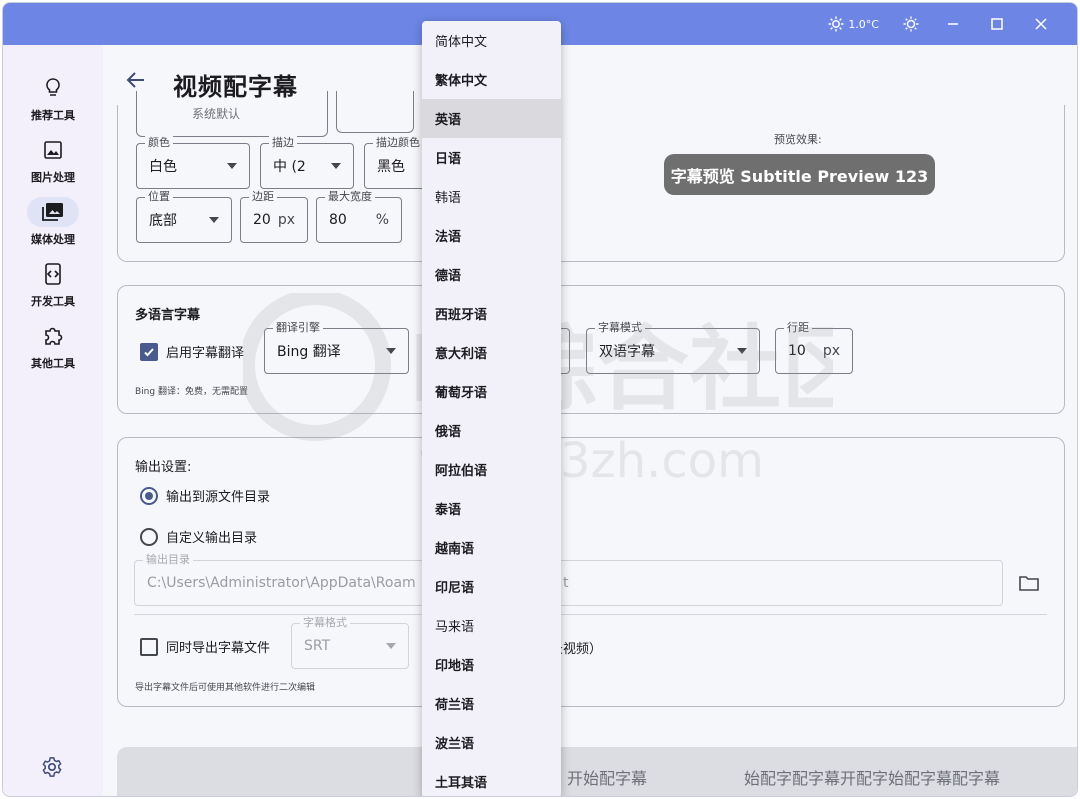 This screenshot has width=1080, height=799. What do you see at coordinates (289, 167) in the screenshot?
I see `stroke-value: 中 (2` at bounding box center [289, 167].